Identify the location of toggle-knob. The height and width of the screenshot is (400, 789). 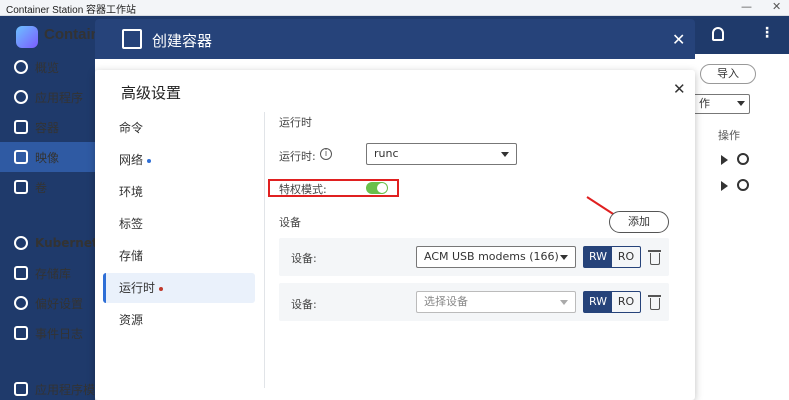
(382, 188).